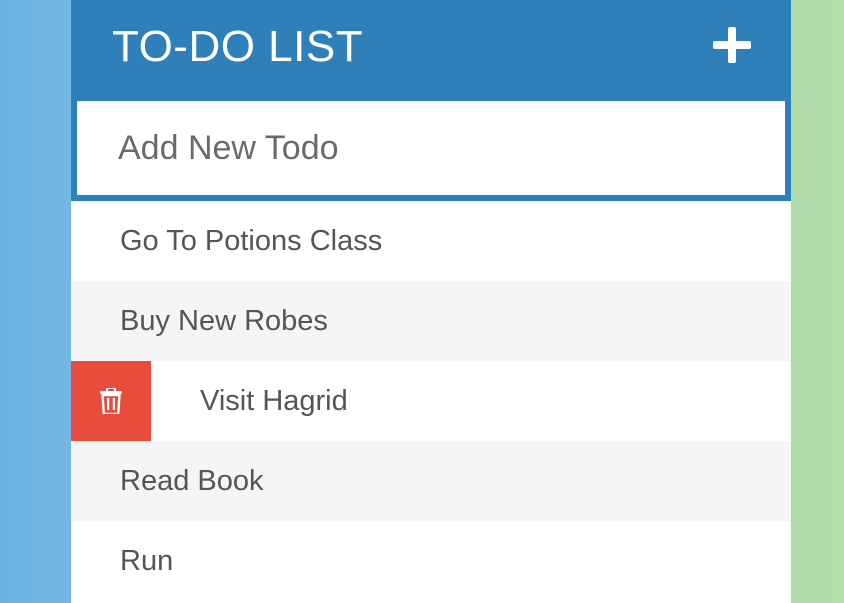 This screenshot has width=844, height=603. I want to click on page-title: TO-DO LIST, so click(238, 46).